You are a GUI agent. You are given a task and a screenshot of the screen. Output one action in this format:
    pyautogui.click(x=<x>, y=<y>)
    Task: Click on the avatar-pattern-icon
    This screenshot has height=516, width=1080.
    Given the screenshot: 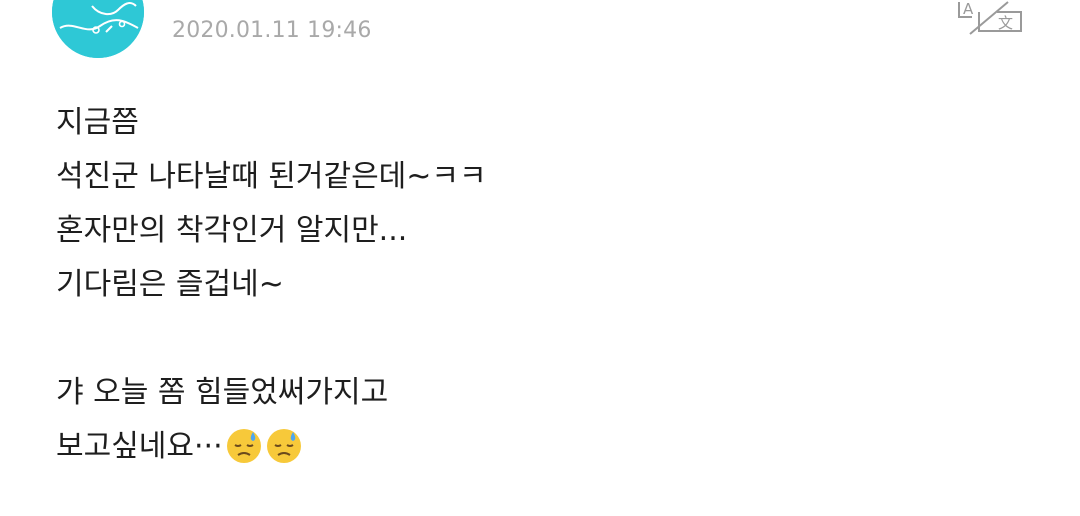 What is the action you would take?
    pyautogui.click(x=98, y=29)
    